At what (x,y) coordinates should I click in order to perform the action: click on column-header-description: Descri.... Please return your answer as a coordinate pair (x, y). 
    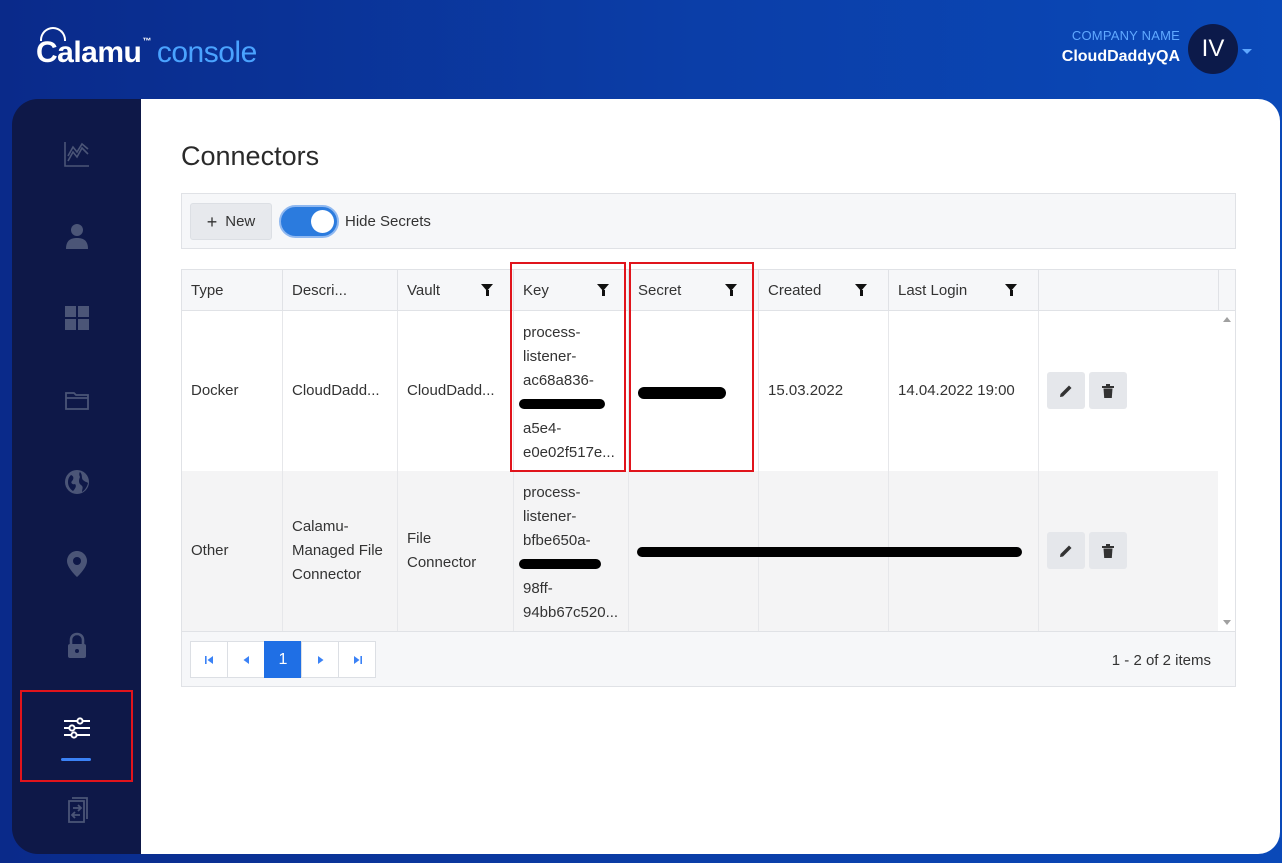
    Looking at the image, I should click on (340, 290).